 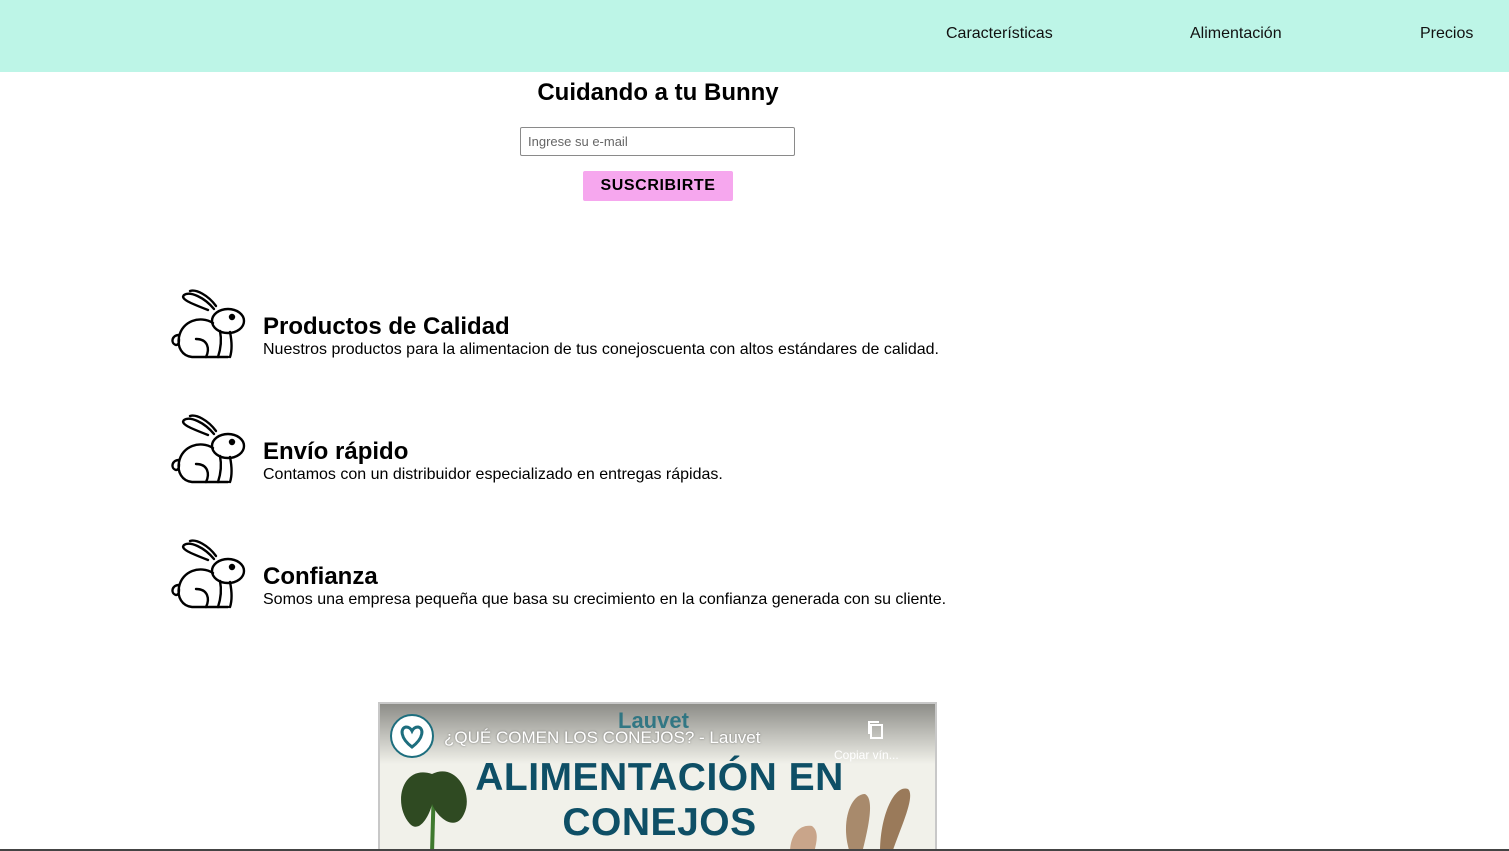 What do you see at coordinates (1446, 34) in the screenshot?
I see `nav-link-precios: Precios` at bounding box center [1446, 34].